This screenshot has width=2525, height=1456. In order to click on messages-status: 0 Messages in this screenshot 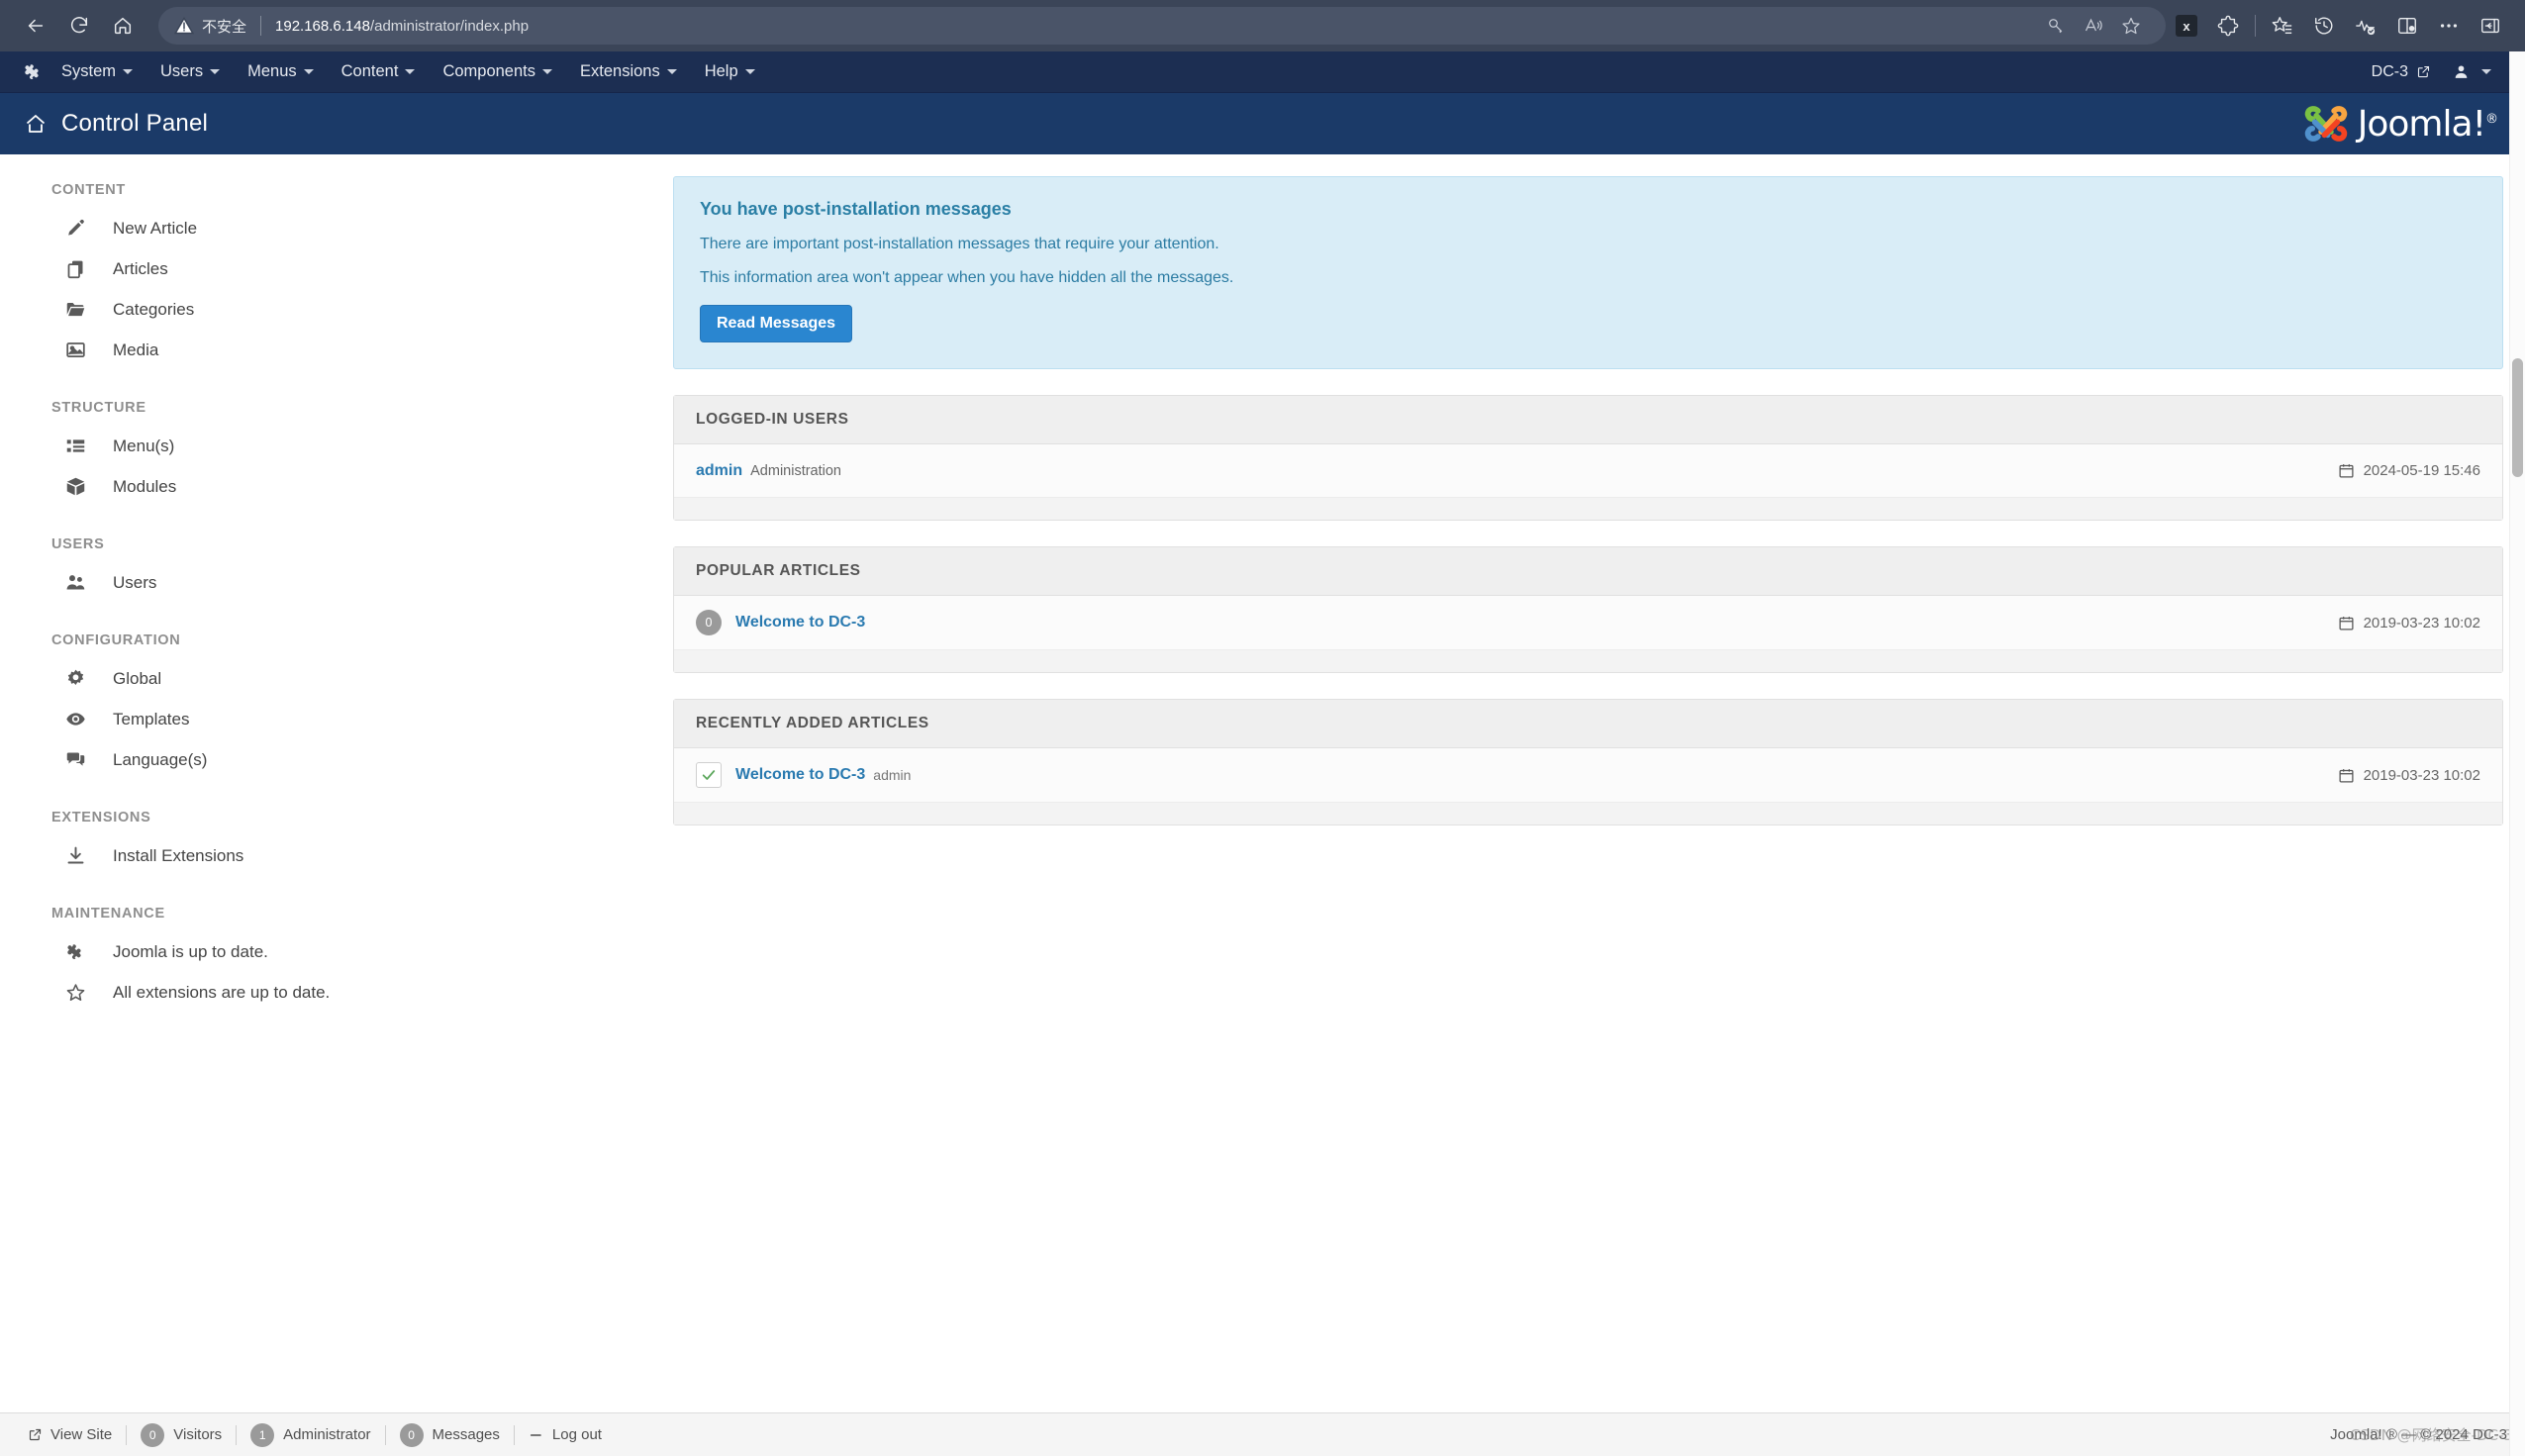, I will do `click(450, 1434)`.